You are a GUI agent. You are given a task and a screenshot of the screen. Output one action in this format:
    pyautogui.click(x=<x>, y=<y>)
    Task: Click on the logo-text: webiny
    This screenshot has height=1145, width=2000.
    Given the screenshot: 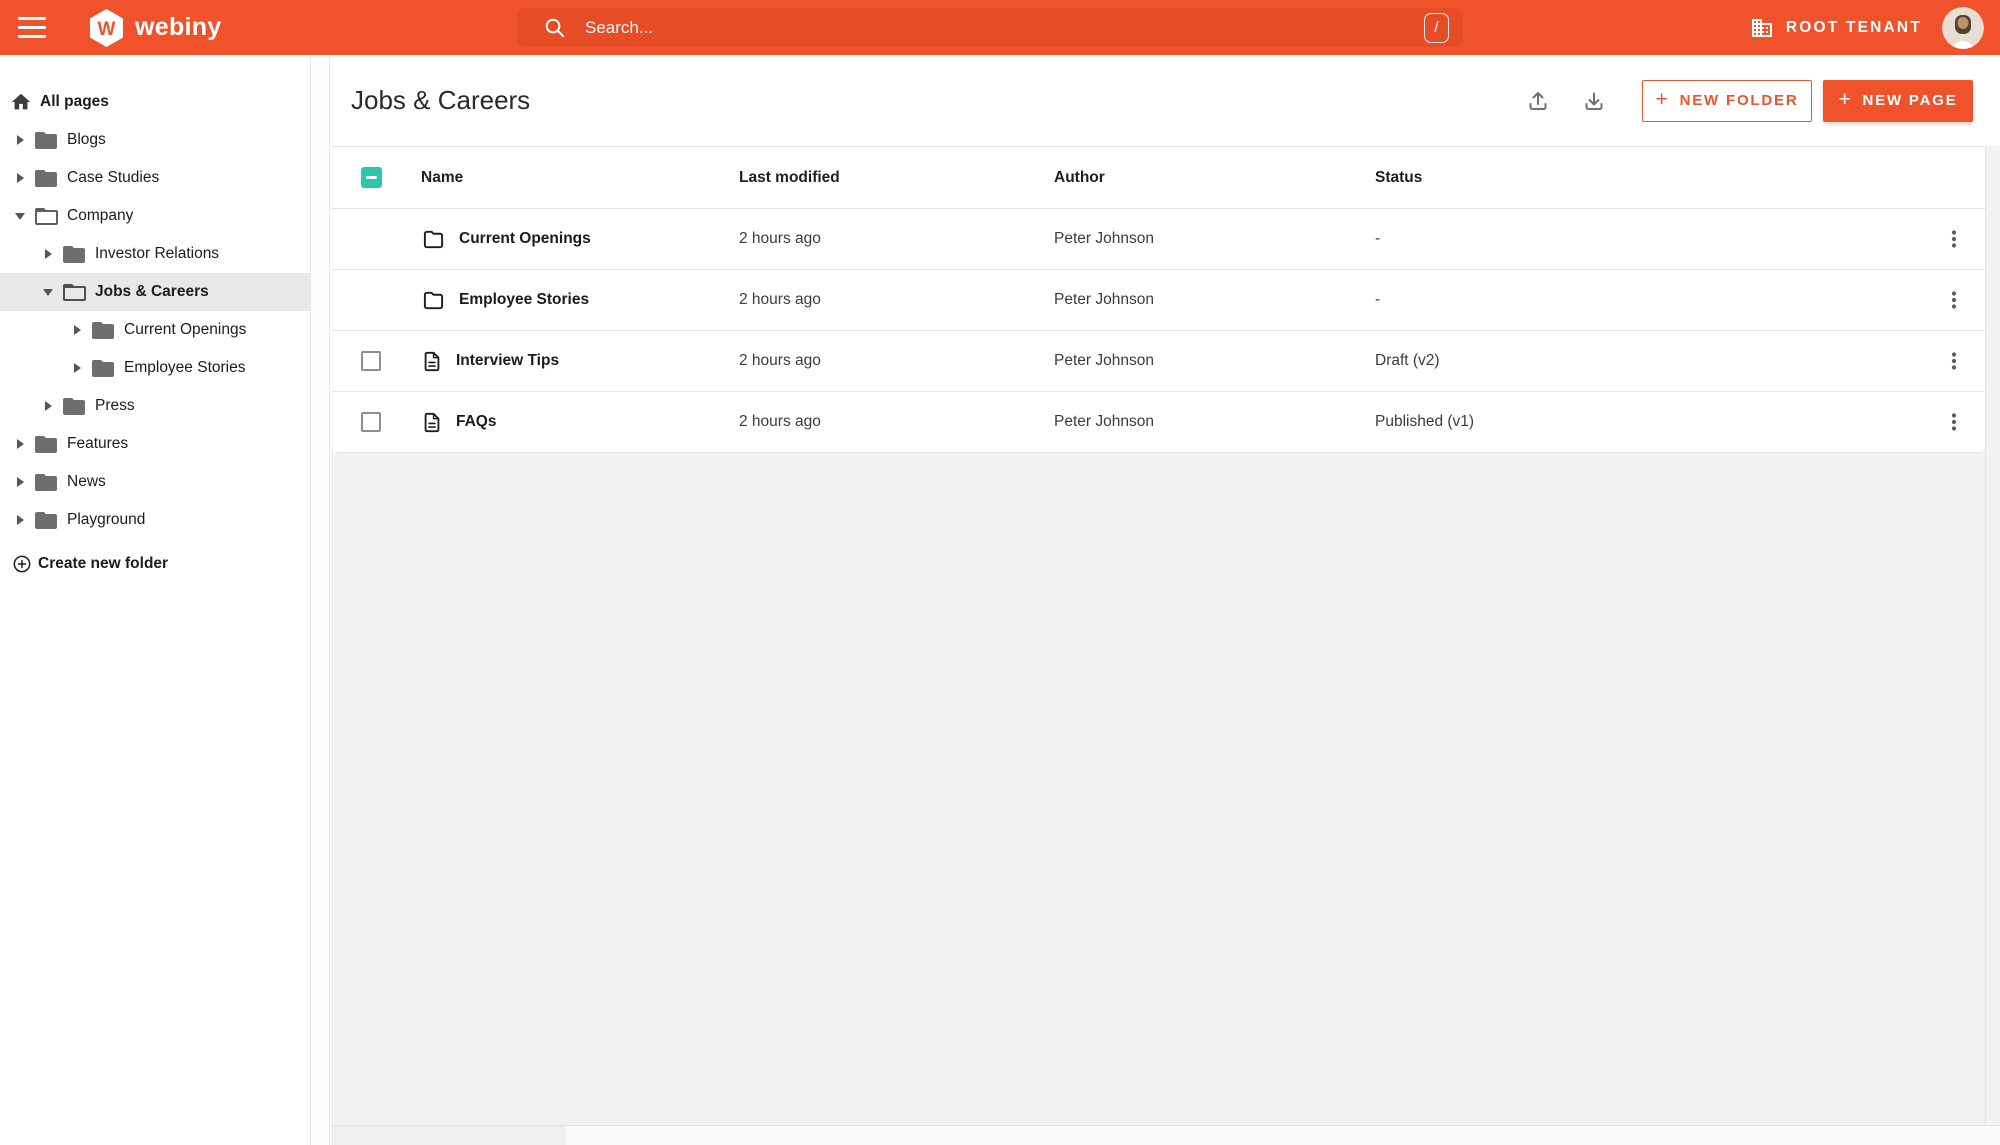 What is the action you would take?
    pyautogui.click(x=178, y=27)
    